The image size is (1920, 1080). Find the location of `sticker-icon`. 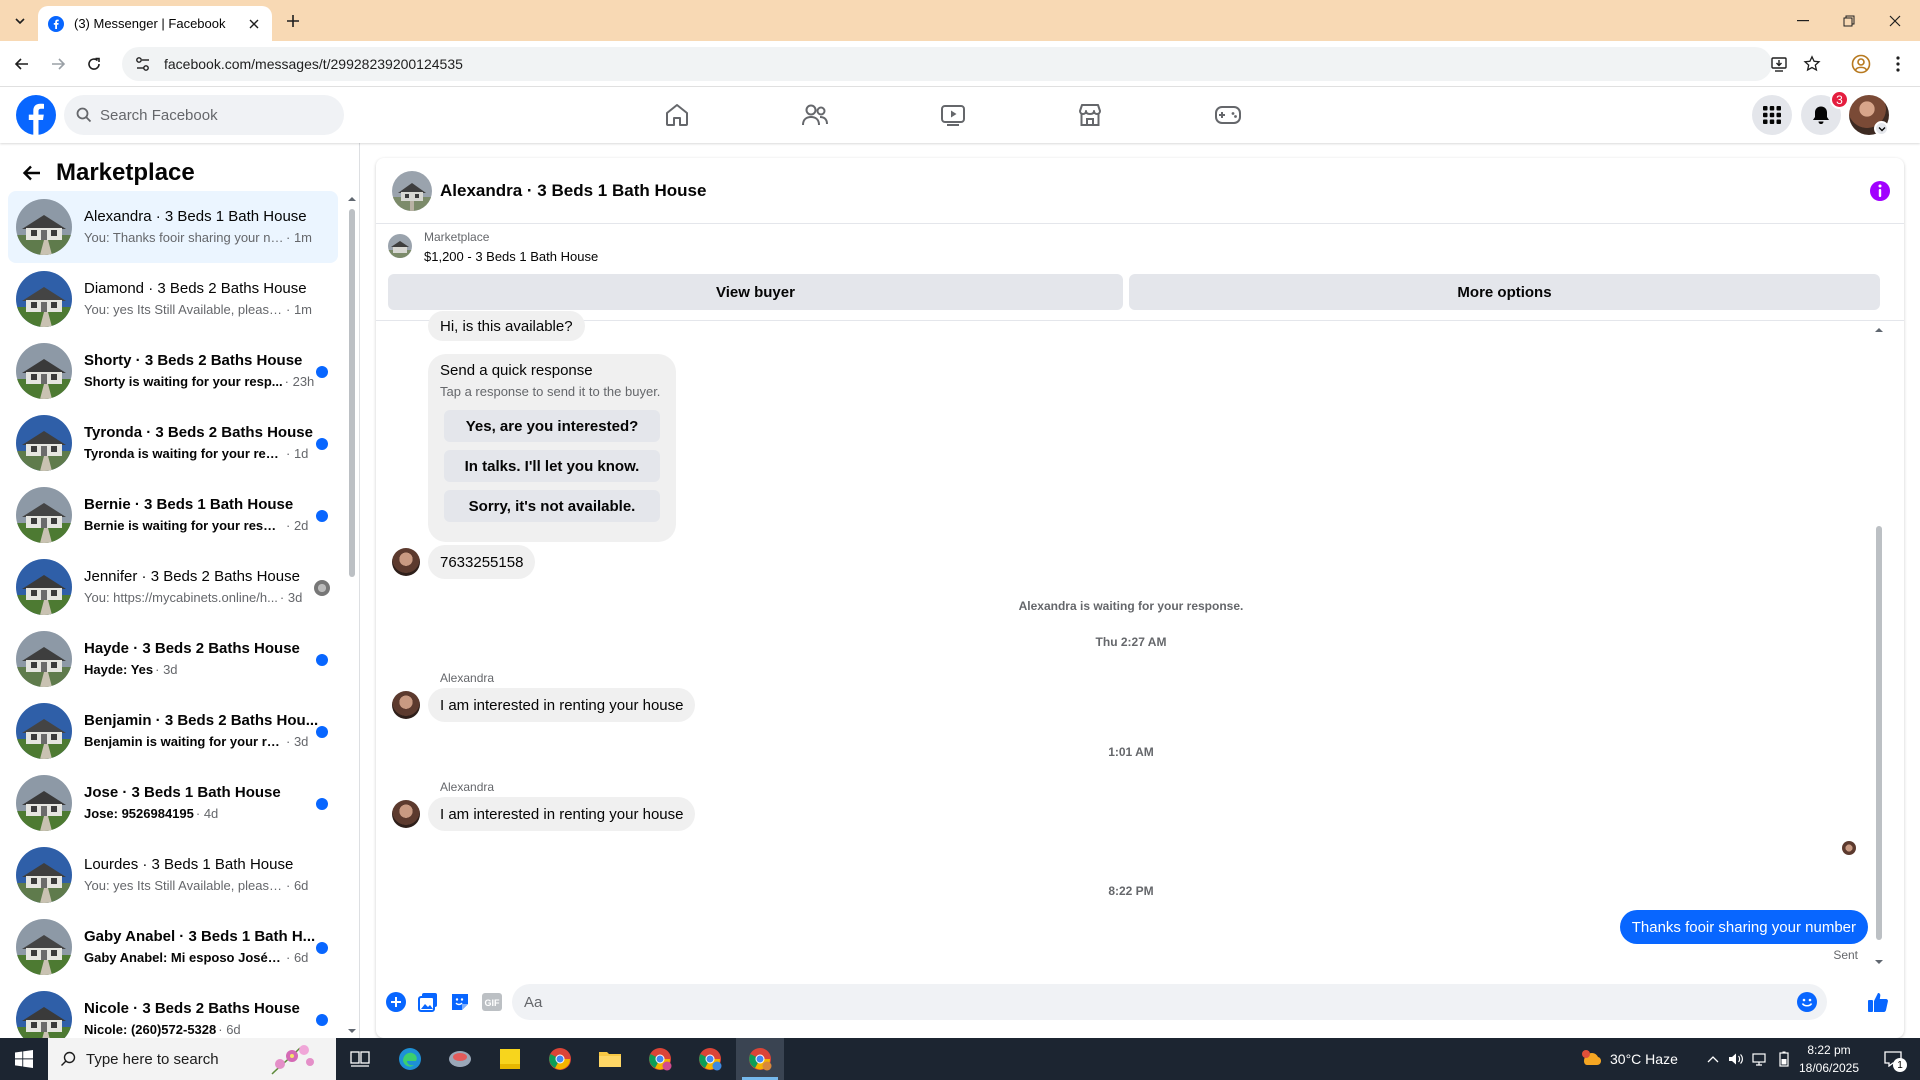

sticker-icon is located at coordinates (460, 1002).